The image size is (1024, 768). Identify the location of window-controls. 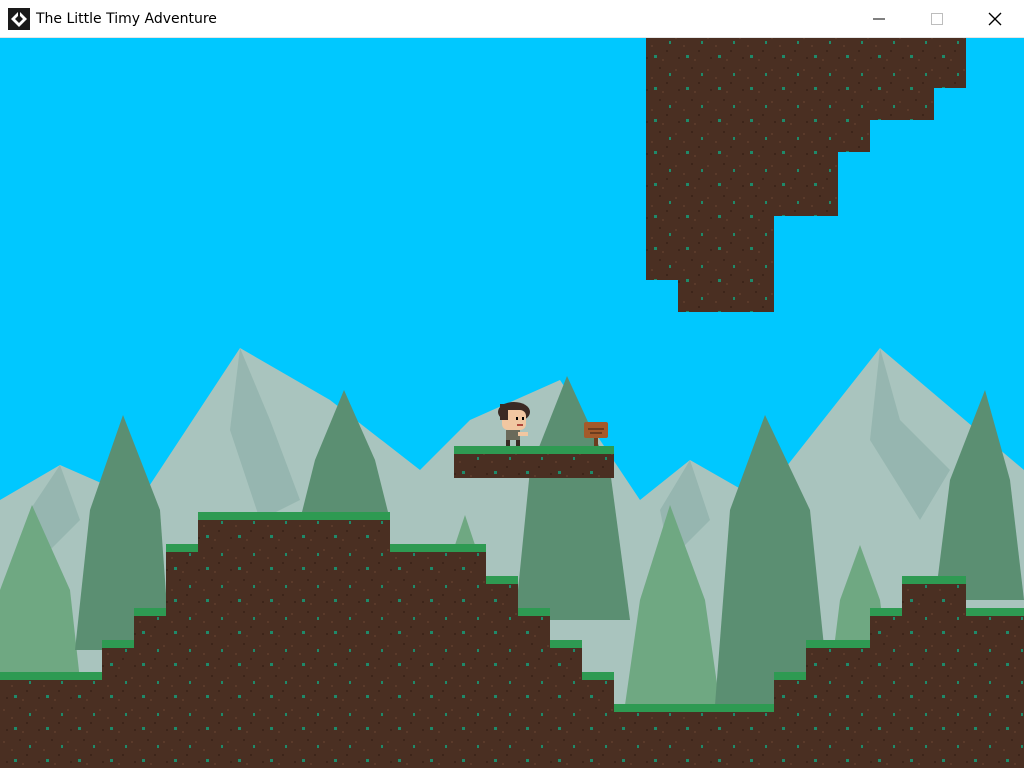
(937, 18).